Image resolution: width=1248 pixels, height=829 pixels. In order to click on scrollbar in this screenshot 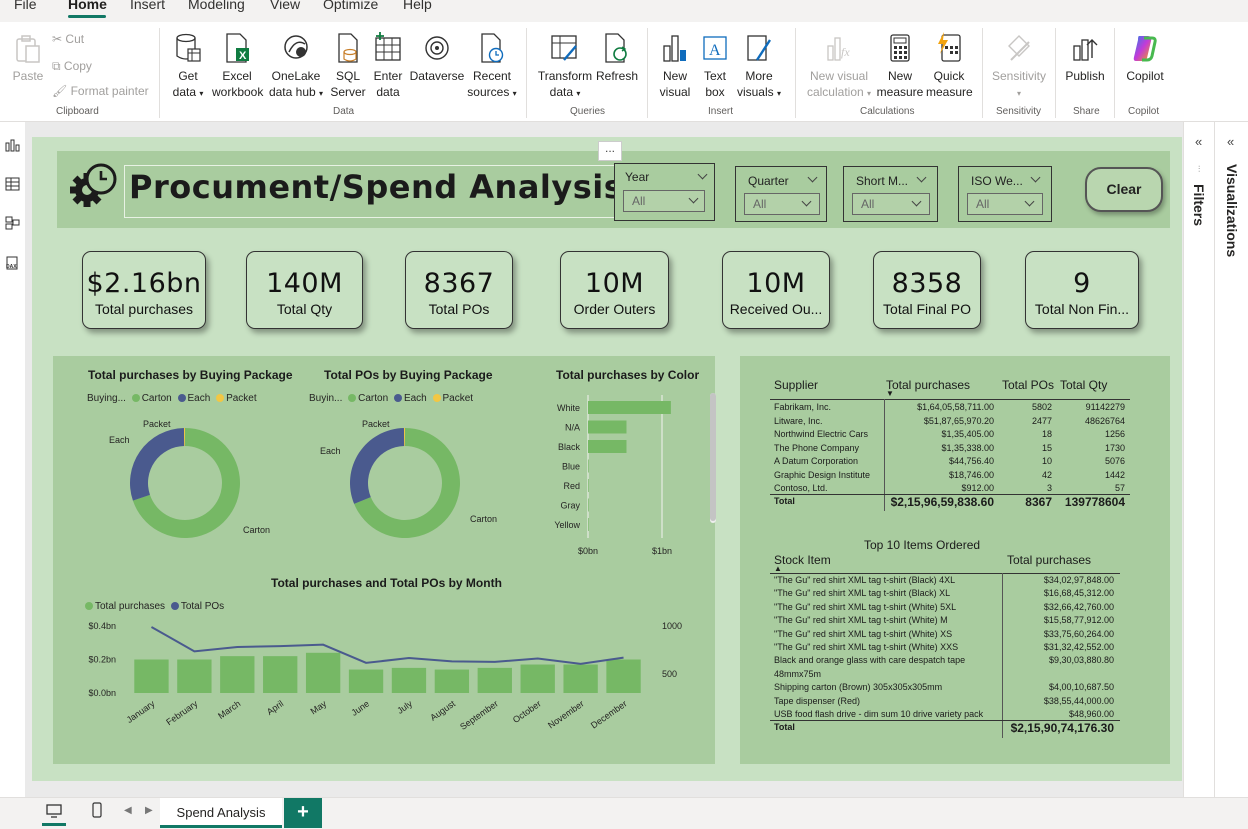, I will do `click(713, 458)`.